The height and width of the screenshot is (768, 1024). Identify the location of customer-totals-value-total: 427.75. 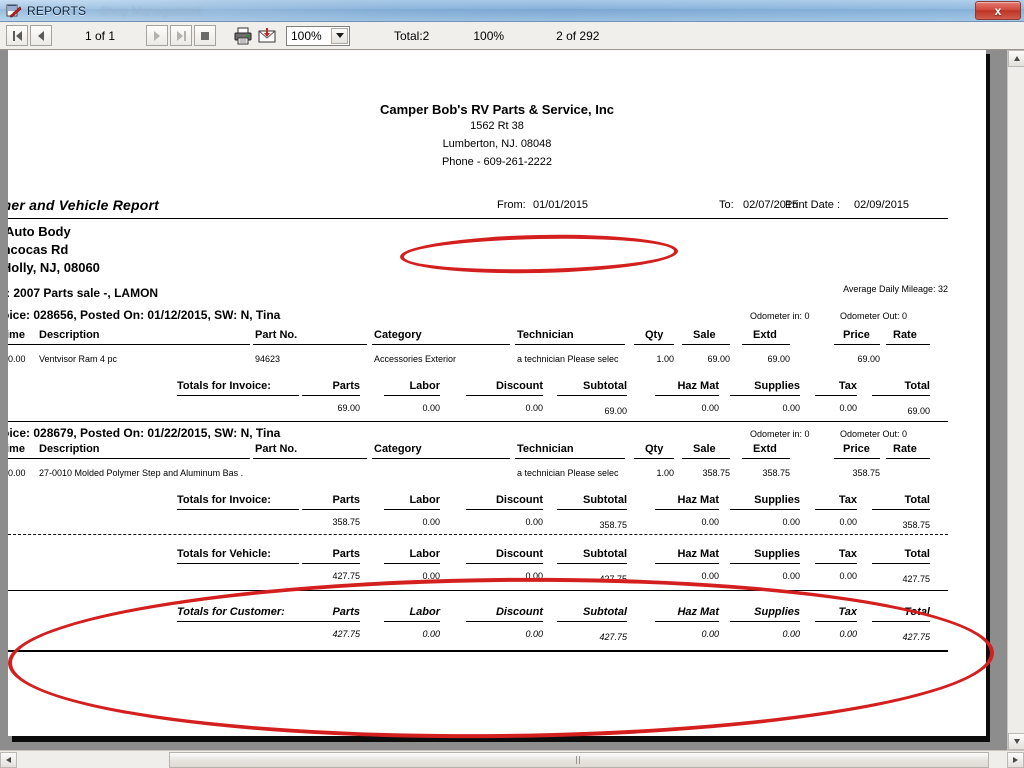
(916, 637).